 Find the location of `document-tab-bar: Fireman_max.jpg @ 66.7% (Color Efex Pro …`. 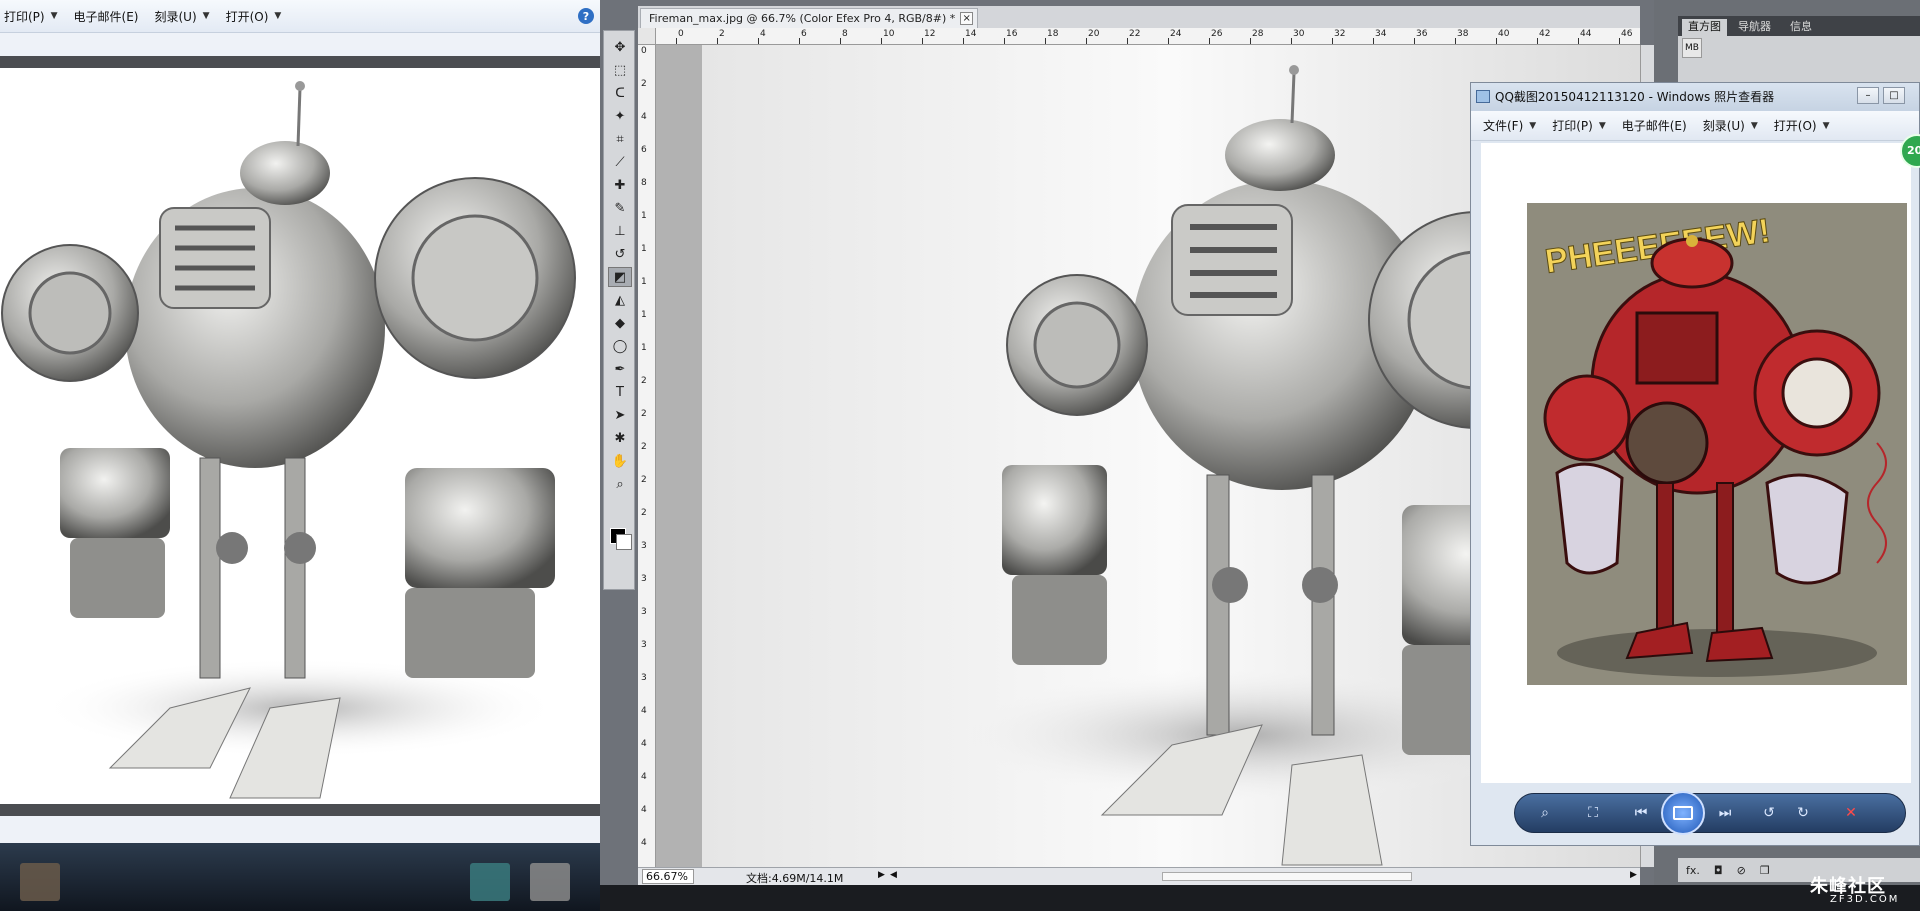

document-tab-bar: Fireman_max.jpg @ 66.7% (Color Efex Pro … is located at coordinates (1139, 17).